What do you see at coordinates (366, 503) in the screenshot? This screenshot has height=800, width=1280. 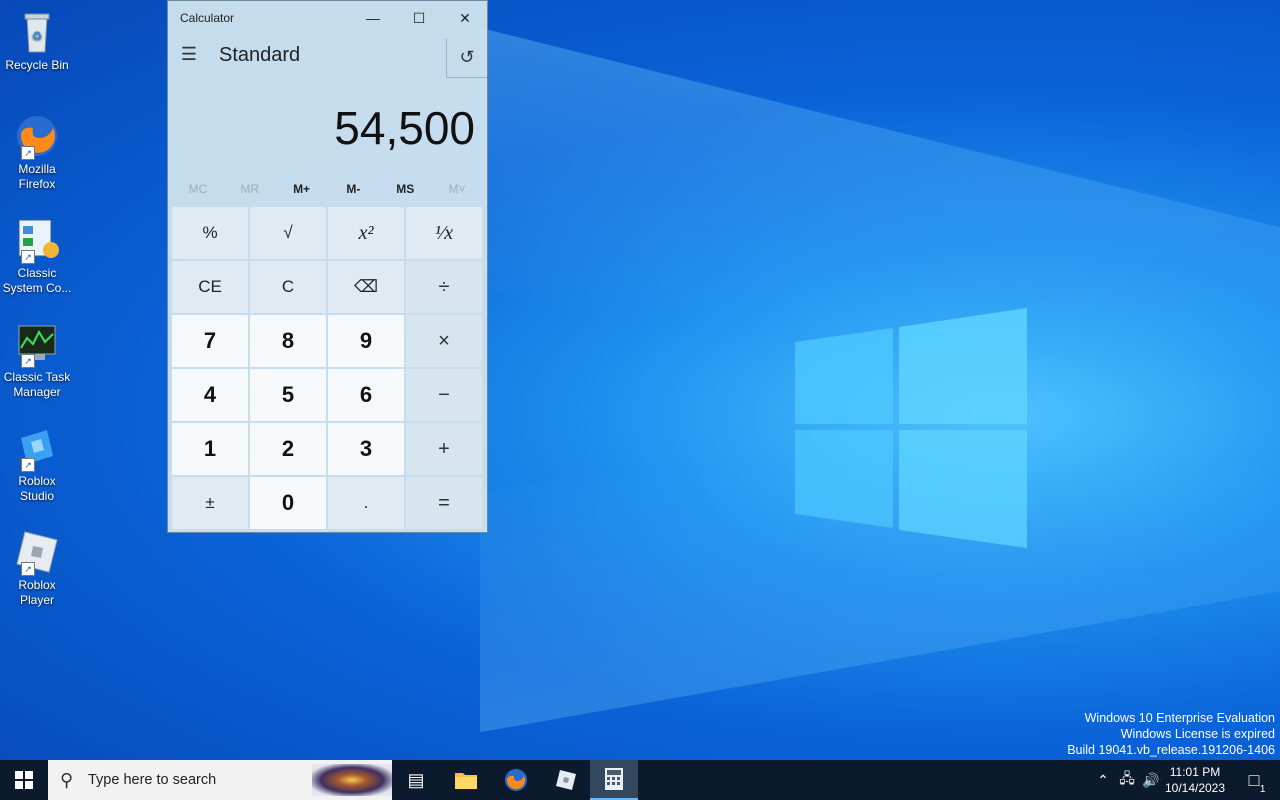 I see `decimal-button: .` at bounding box center [366, 503].